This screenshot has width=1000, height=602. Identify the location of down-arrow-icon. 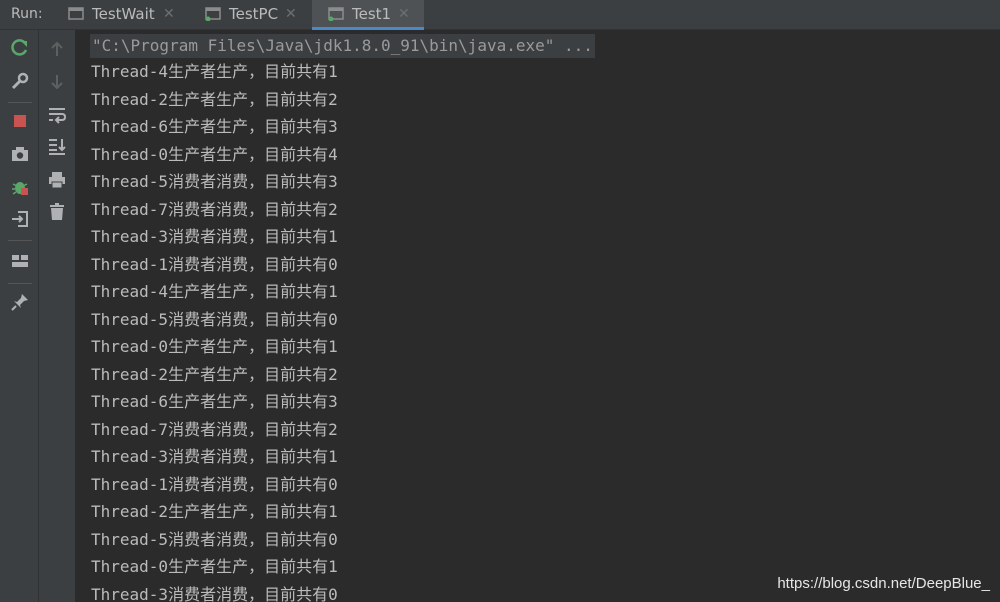
(57, 82).